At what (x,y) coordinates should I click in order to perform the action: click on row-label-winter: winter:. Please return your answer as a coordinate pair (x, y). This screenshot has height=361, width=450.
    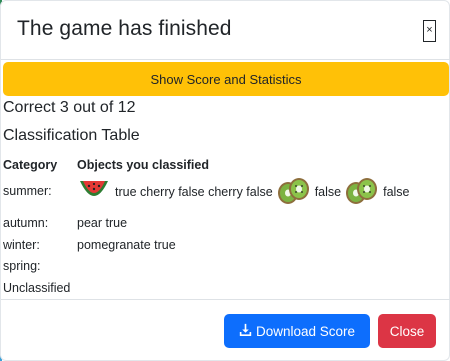
    Looking at the image, I should click on (21, 245).